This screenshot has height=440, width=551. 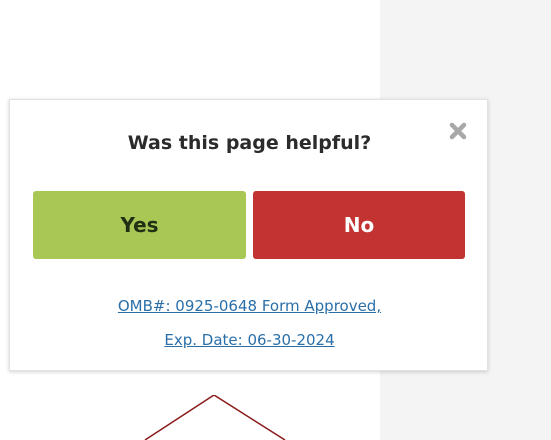 What do you see at coordinates (359, 225) in the screenshot?
I see `no-button: No` at bounding box center [359, 225].